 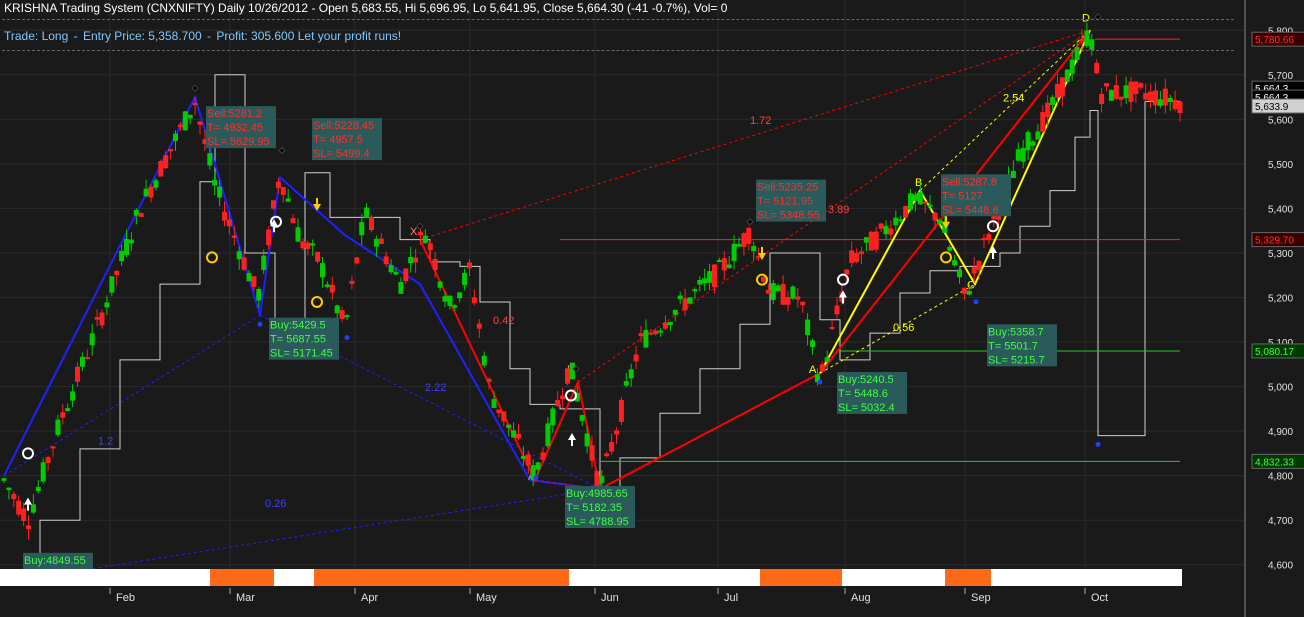 I want to click on signal-label-line: Sell:5235.25, so click(x=787, y=188).